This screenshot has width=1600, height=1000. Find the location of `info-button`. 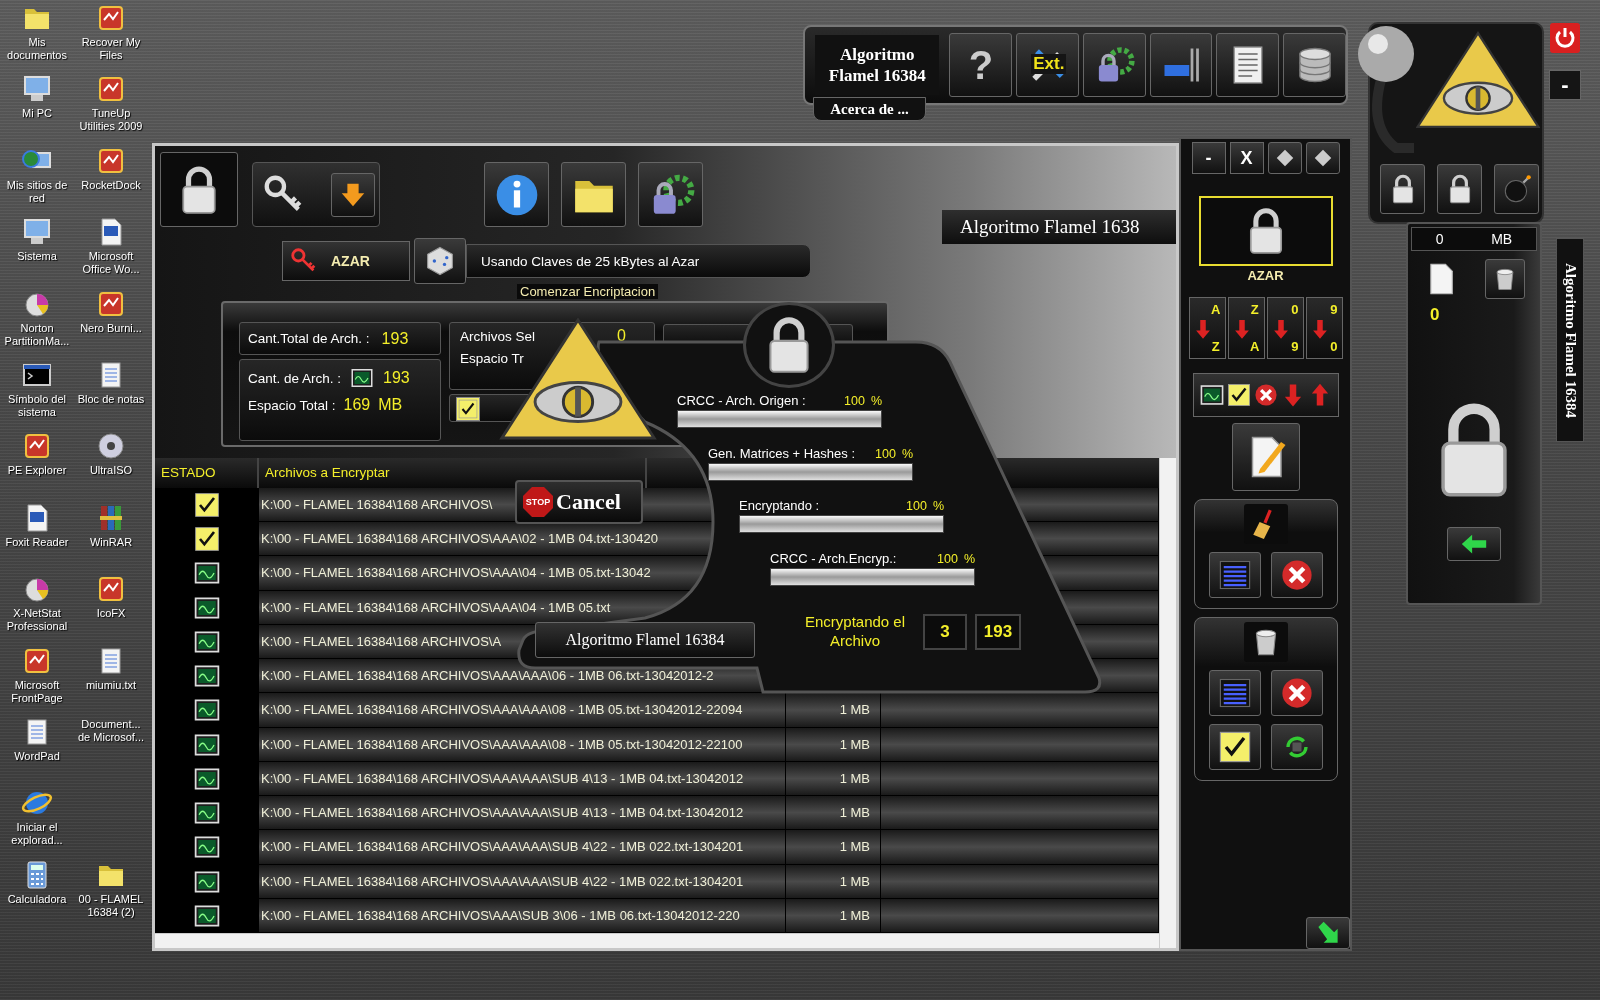

info-button is located at coordinates (516, 194).